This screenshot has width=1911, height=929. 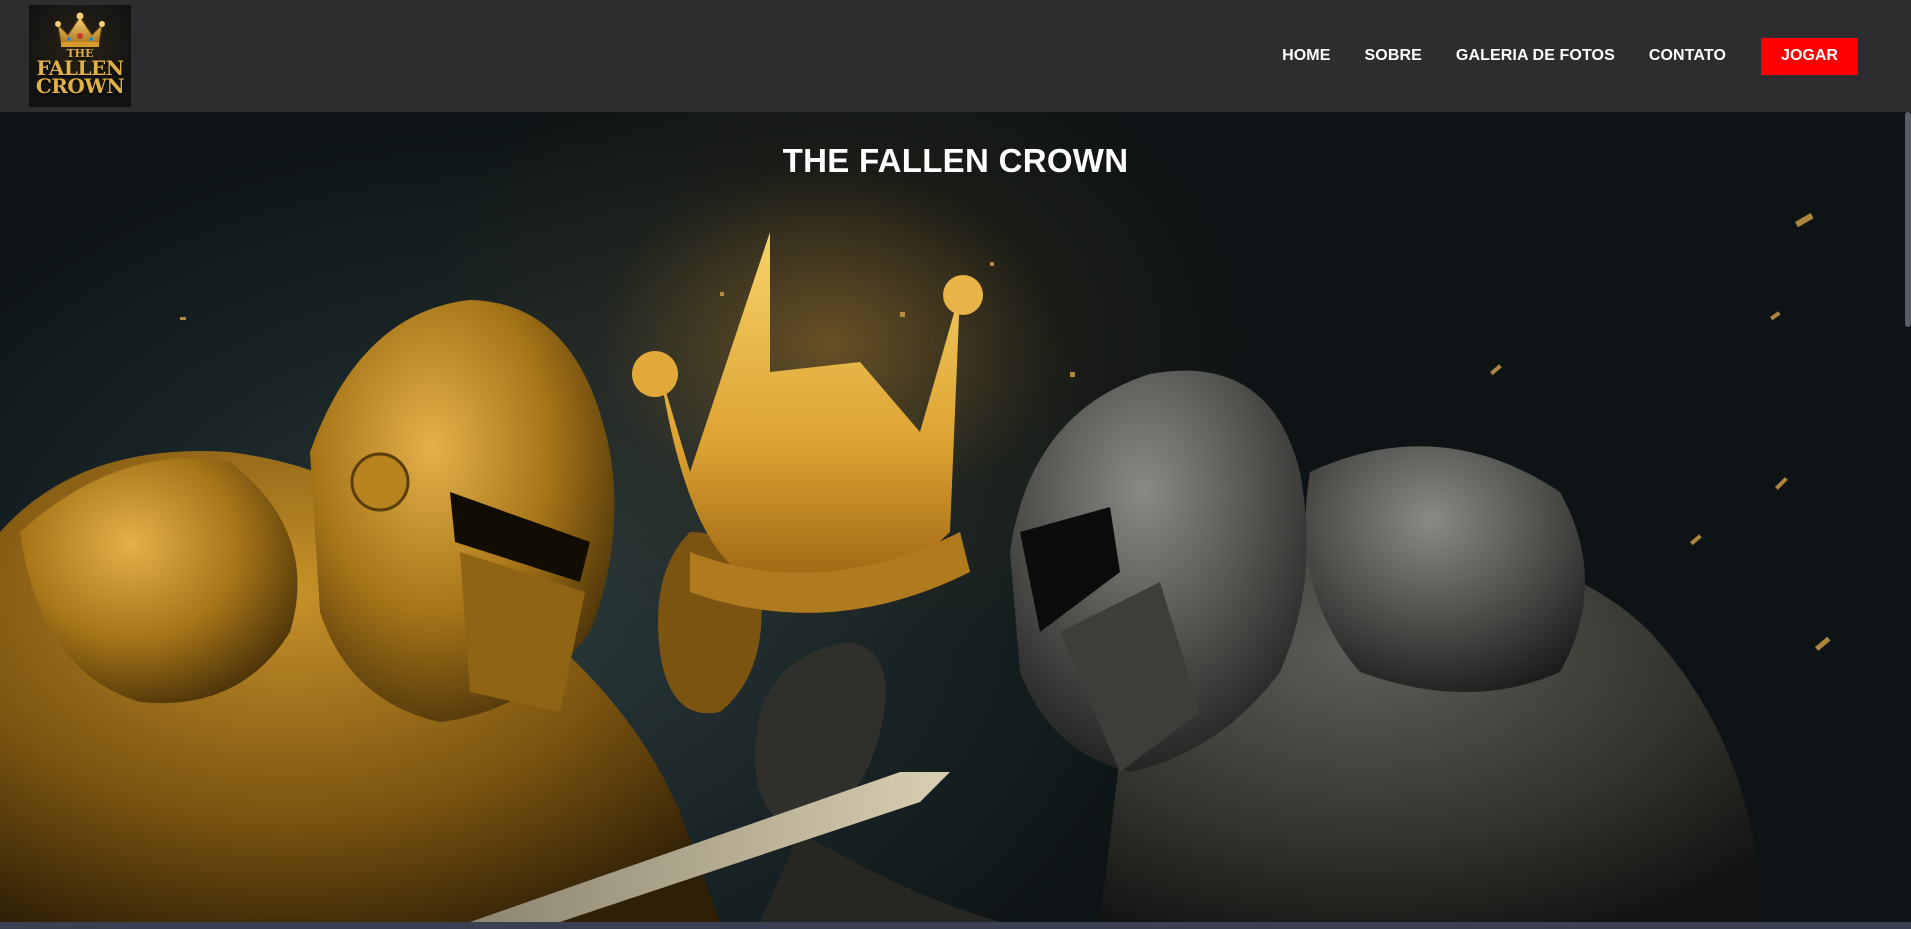 What do you see at coordinates (80, 29) in the screenshot?
I see `crown-icon` at bounding box center [80, 29].